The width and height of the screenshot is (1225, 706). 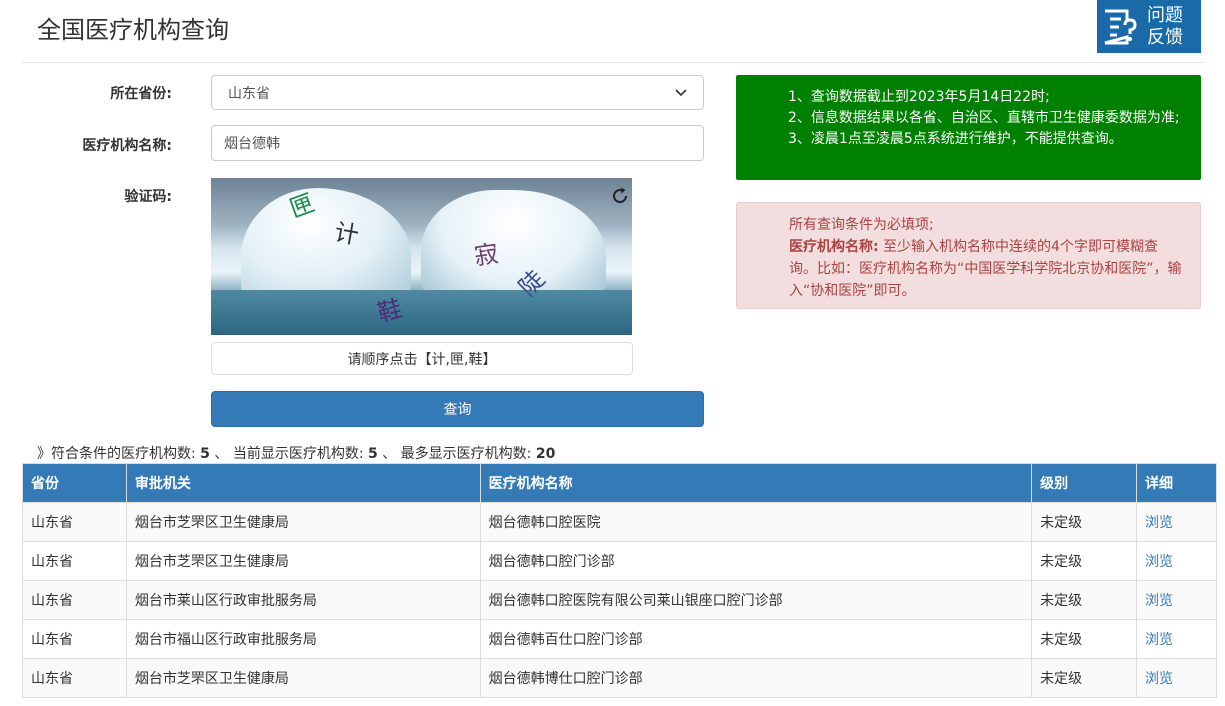 What do you see at coordinates (116, 454) in the screenshot?
I see `summary-prefix: 》符合条件的医疗机构数:` at bounding box center [116, 454].